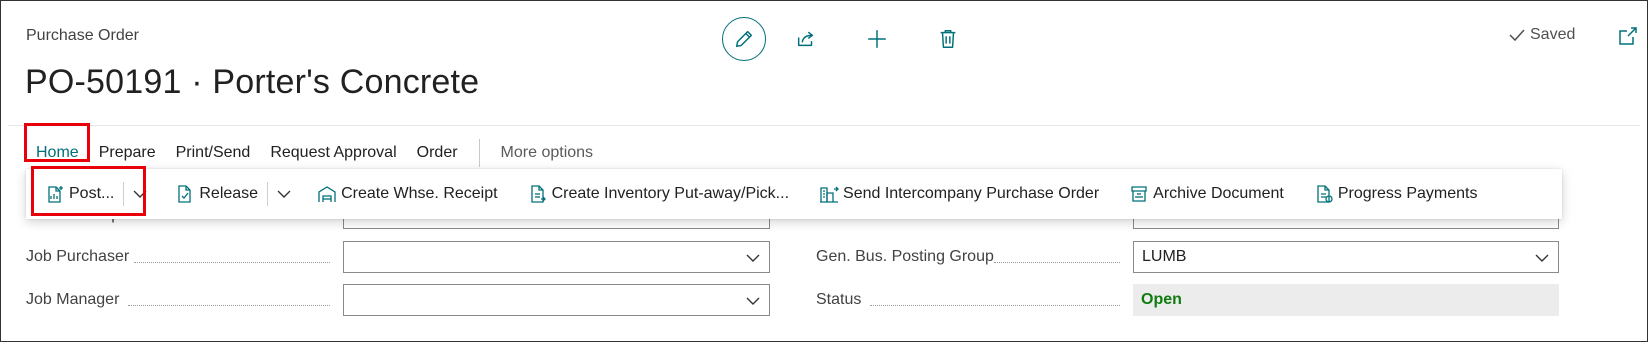 The width and height of the screenshot is (1648, 342). What do you see at coordinates (229, 193) in the screenshot?
I see `release-label: Release` at bounding box center [229, 193].